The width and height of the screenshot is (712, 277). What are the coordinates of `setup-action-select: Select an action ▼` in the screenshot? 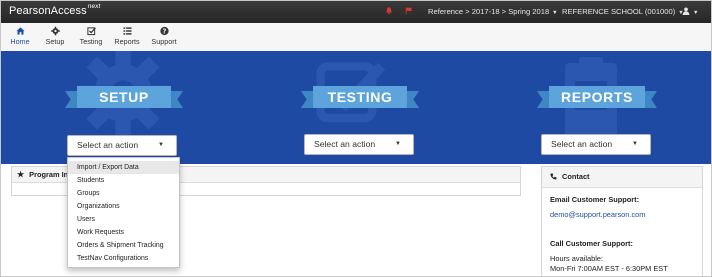 It's located at (122, 145).